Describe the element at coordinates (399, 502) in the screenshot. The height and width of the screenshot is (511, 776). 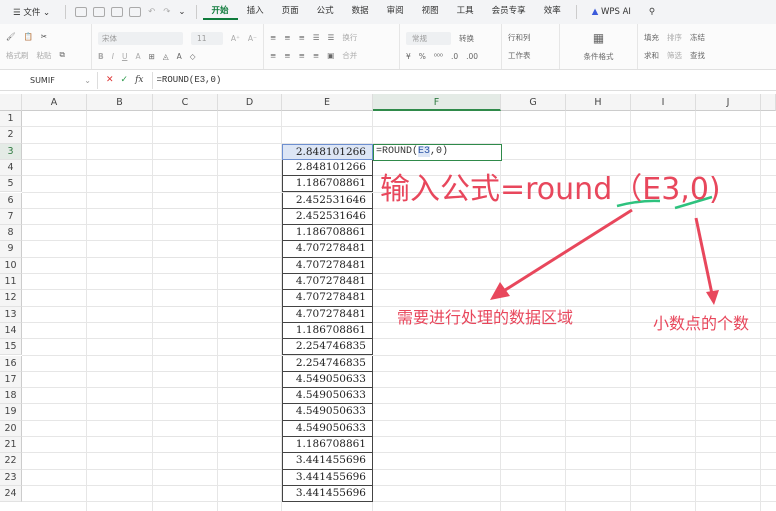
I see `gridline` at that location.